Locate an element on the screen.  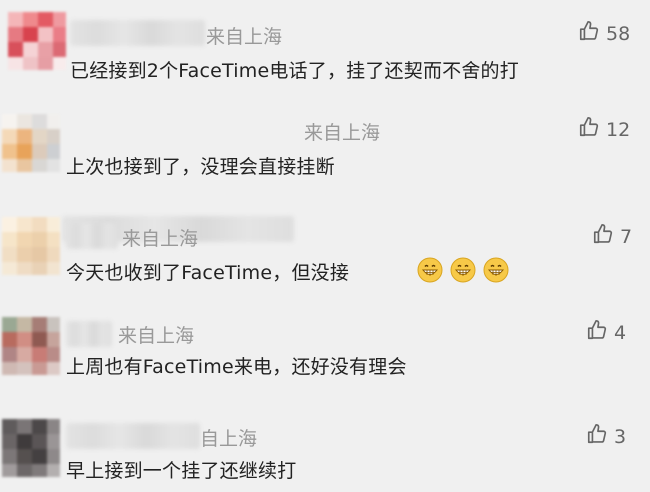
comment-text: 上周也有FaceTime来电，还好没有理会 is located at coordinates (236, 367).